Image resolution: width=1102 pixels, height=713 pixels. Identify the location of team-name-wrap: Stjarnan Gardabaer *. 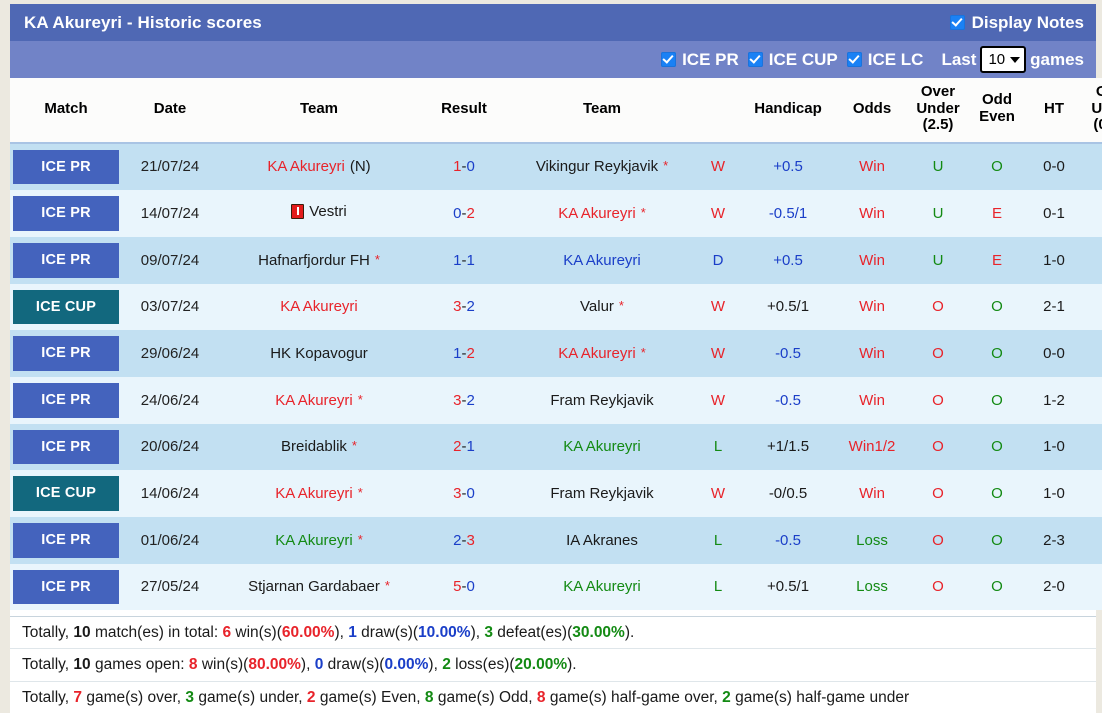
(319, 586).